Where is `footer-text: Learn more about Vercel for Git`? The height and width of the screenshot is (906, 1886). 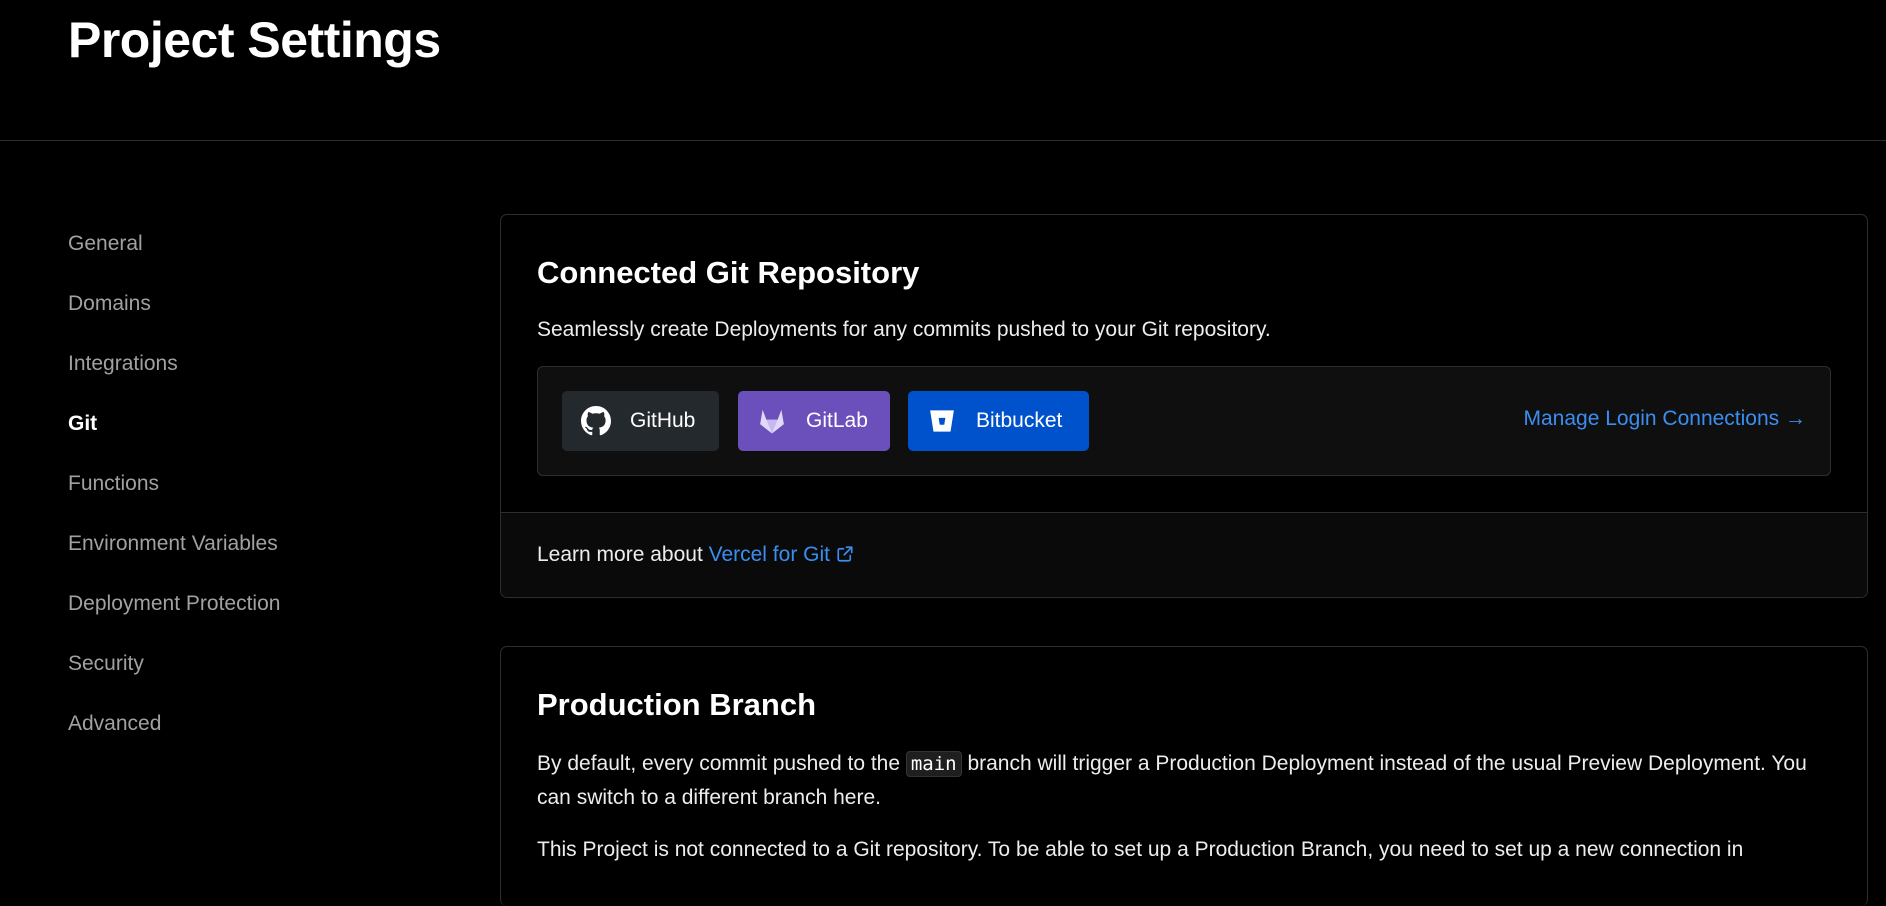
footer-text: Learn more about Vercel for Git is located at coordinates (695, 556).